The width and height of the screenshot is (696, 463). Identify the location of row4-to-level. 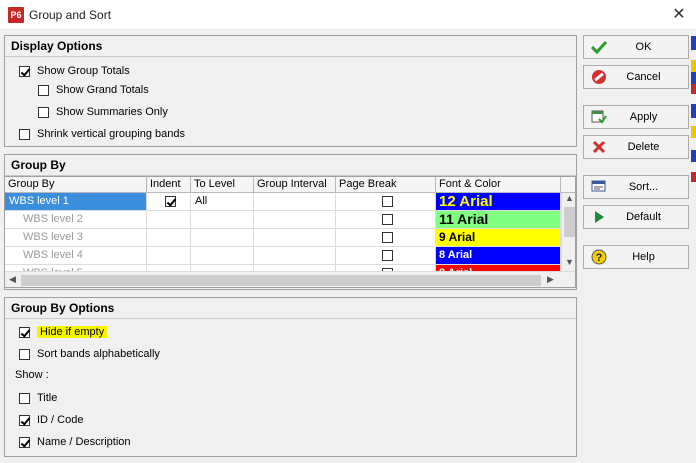
(222, 256).